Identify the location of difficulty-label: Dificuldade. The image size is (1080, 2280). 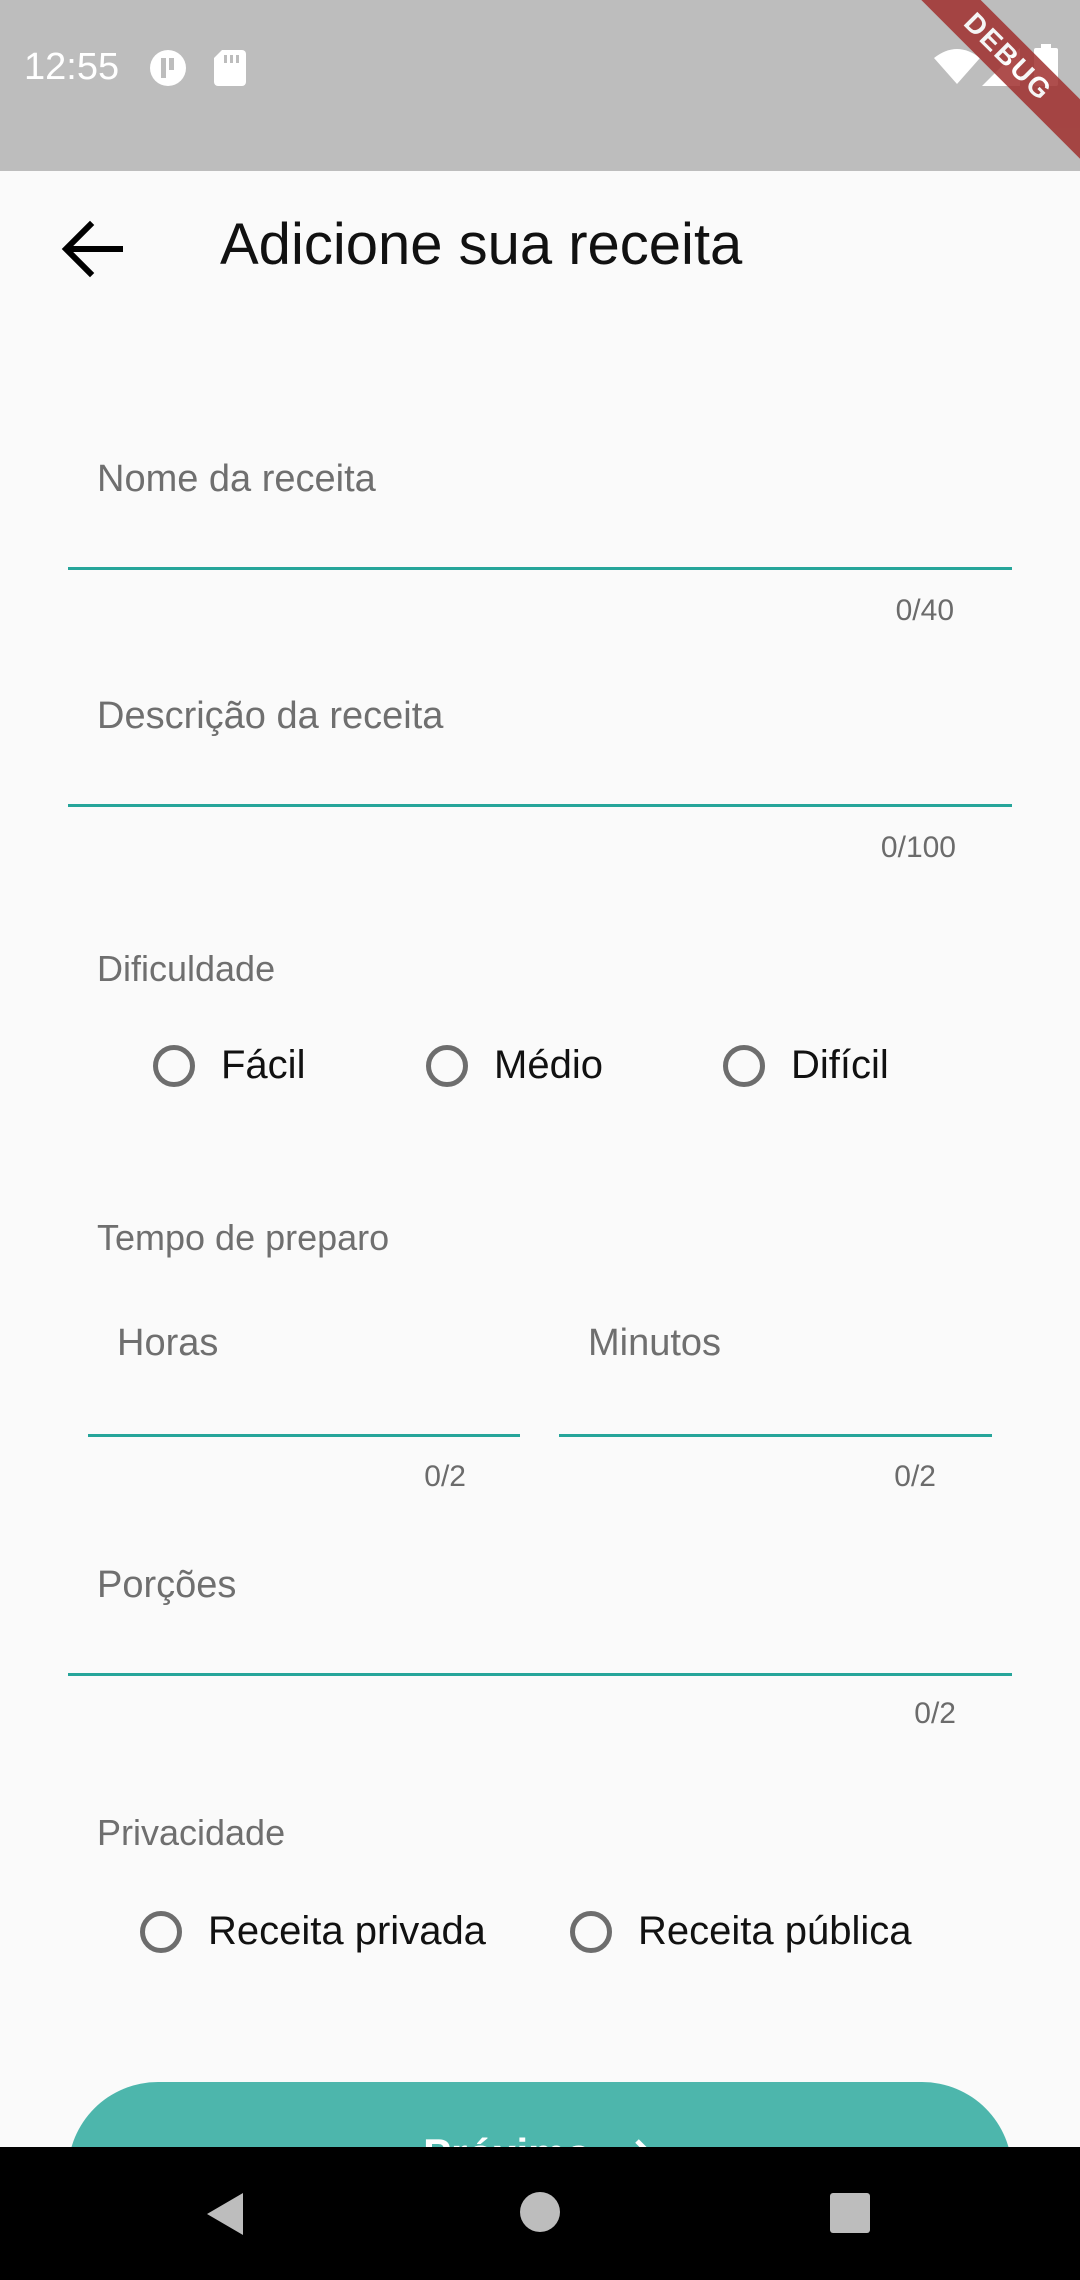
(186, 968).